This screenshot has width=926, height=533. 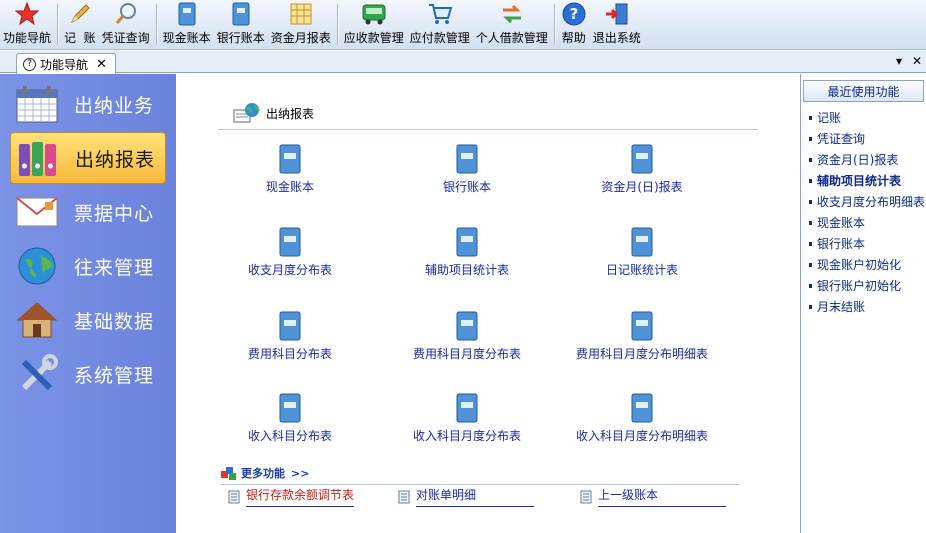 What do you see at coordinates (467, 336) in the screenshot?
I see `report-expense-subject-monthly: 费用科目月度分布表` at bounding box center [467, 336].